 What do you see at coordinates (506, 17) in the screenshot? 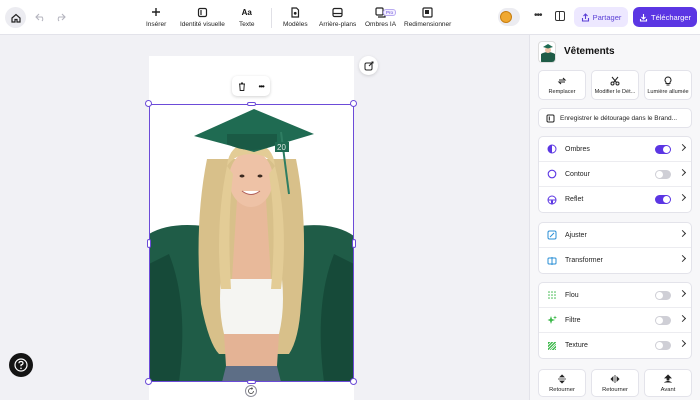
I see `avatar` at bounding box center [506, 17].